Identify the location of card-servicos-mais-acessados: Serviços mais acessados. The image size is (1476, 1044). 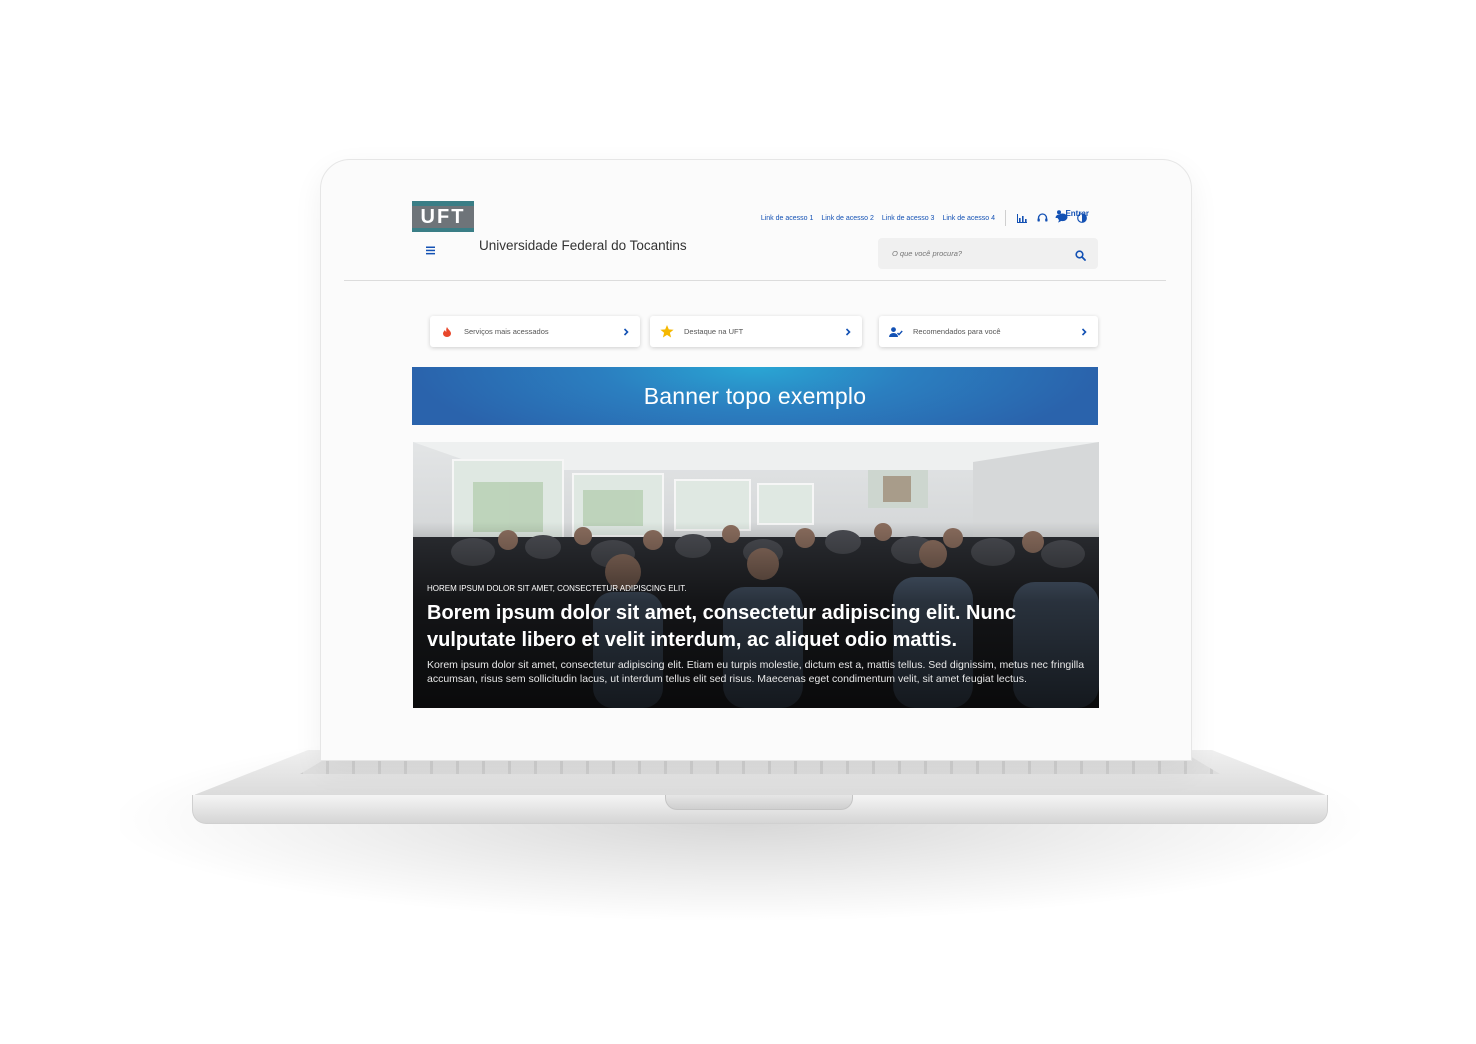
(535, 331).